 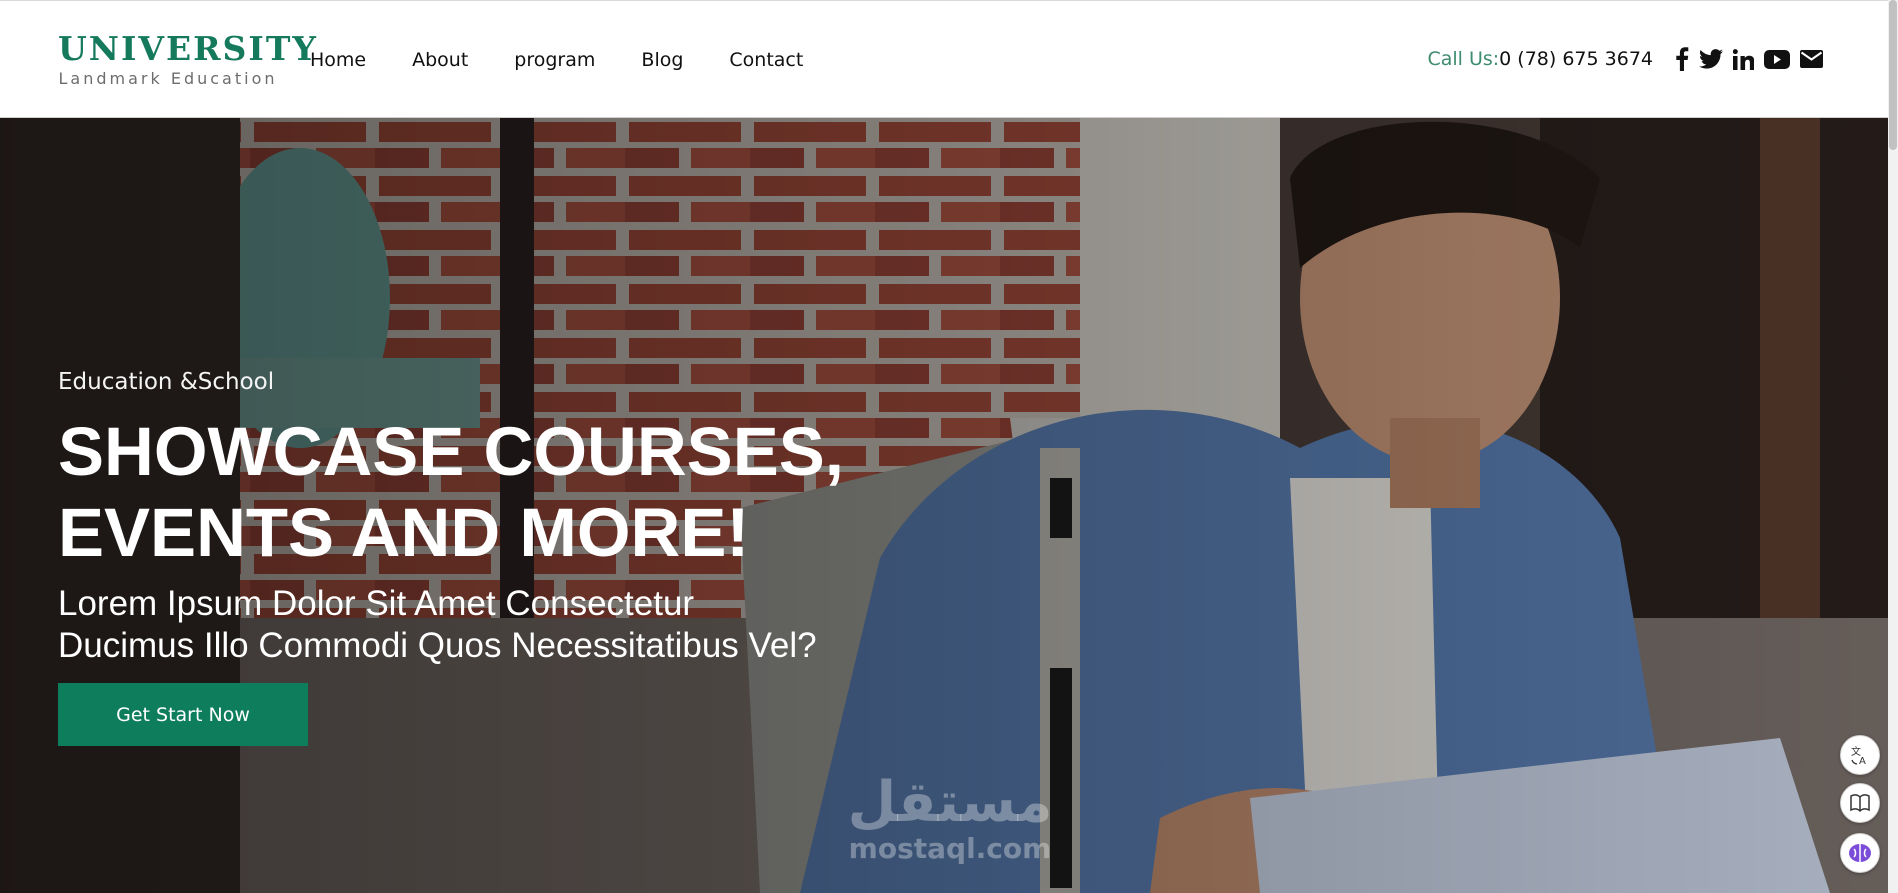 What do you see at coordinates (766, 60) in the screenshot?
I see `nav-contact: Contact` at bounding box center [766, 60].